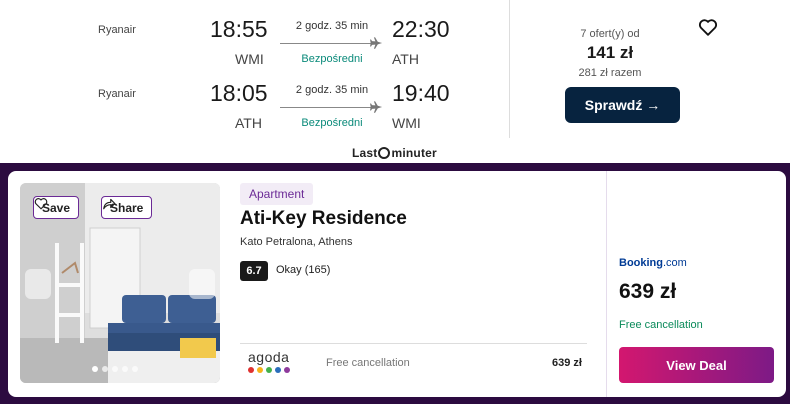 This screenshot has width=790, height=404. What do you see at coordinates (202, 284) in the screenshot?
I see `next-photo-button` at bounding box center [202, 284].